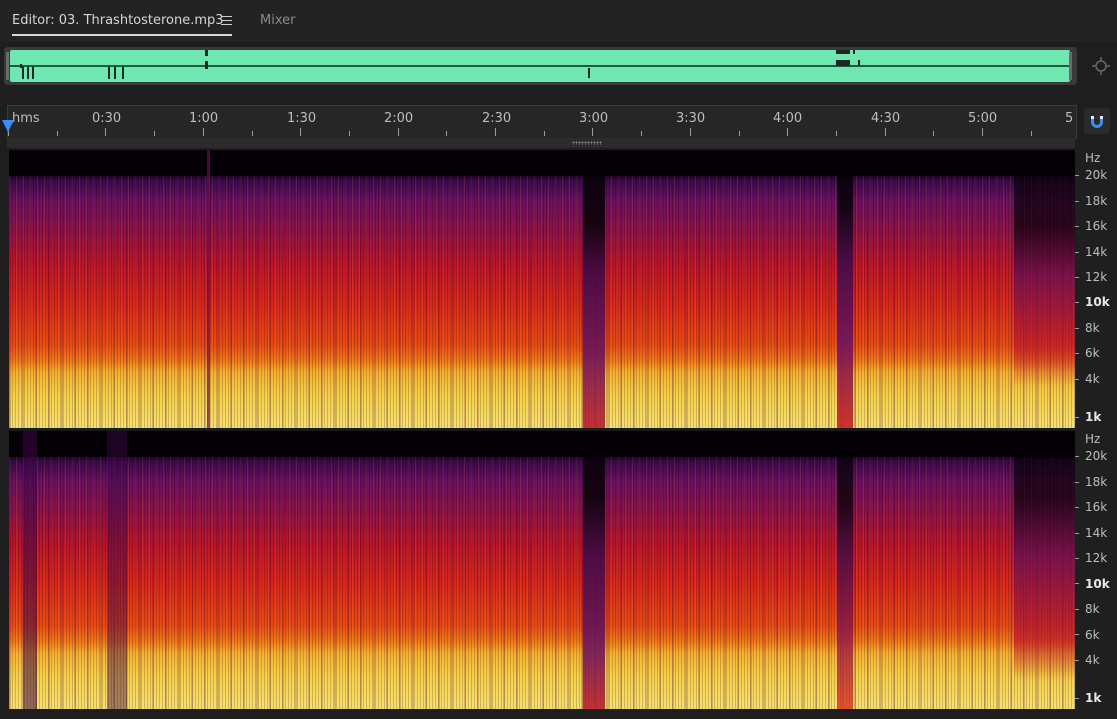  What do you see at coordinates (594, 118) in the screenshot?
I see `ruler-label: 3:00` at bounding box center [594, 118].